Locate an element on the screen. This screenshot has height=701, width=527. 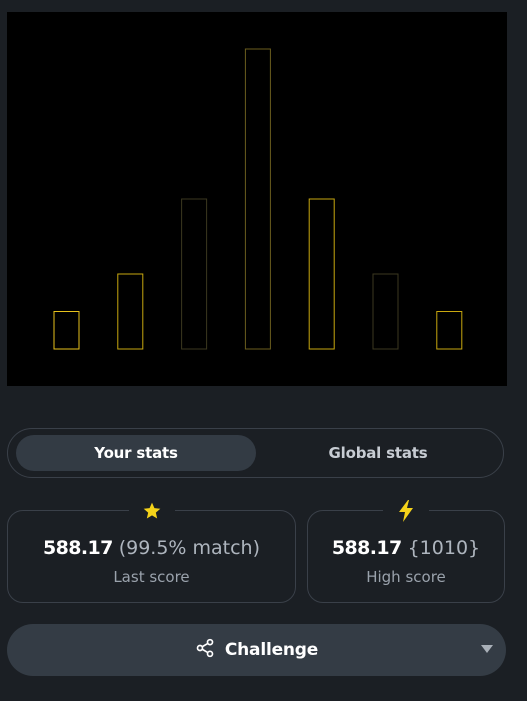
tab-global-stats-label: Global stats is located at coordinates (378, 453).